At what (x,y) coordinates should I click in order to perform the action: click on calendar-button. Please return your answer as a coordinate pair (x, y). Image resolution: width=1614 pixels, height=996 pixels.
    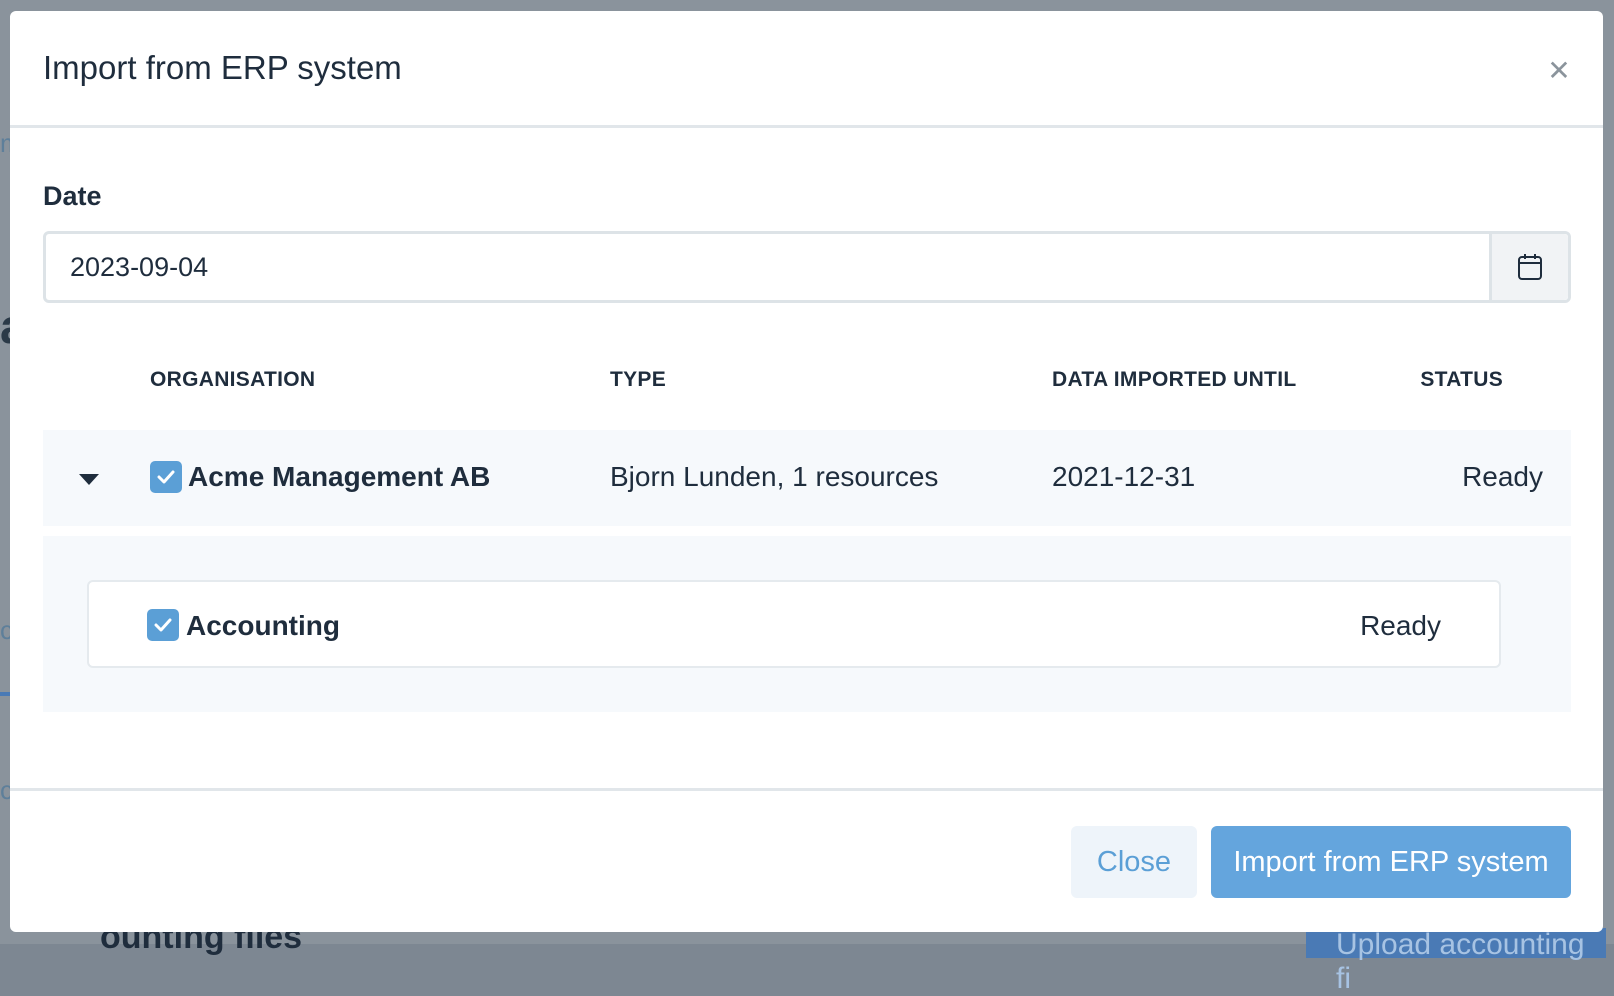
    Looking at the image, I should click on (1528, 267).